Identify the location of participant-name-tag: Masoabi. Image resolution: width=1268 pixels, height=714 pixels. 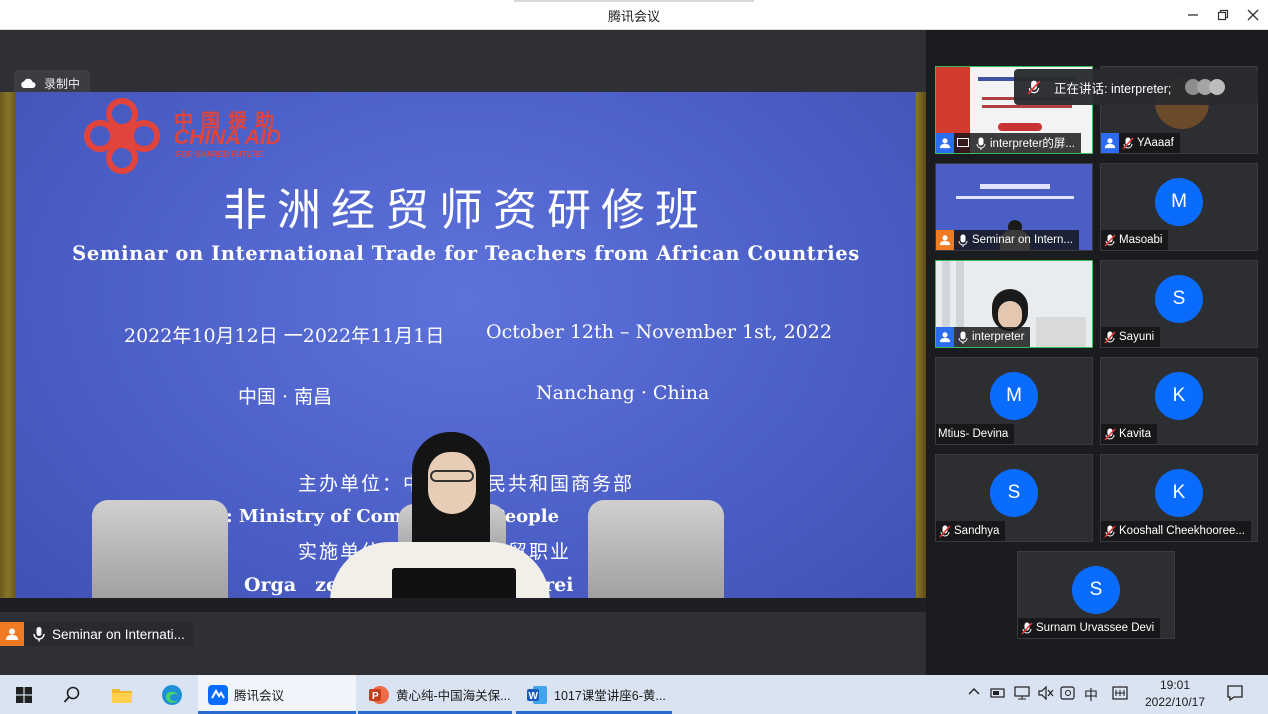
(1135, 240).